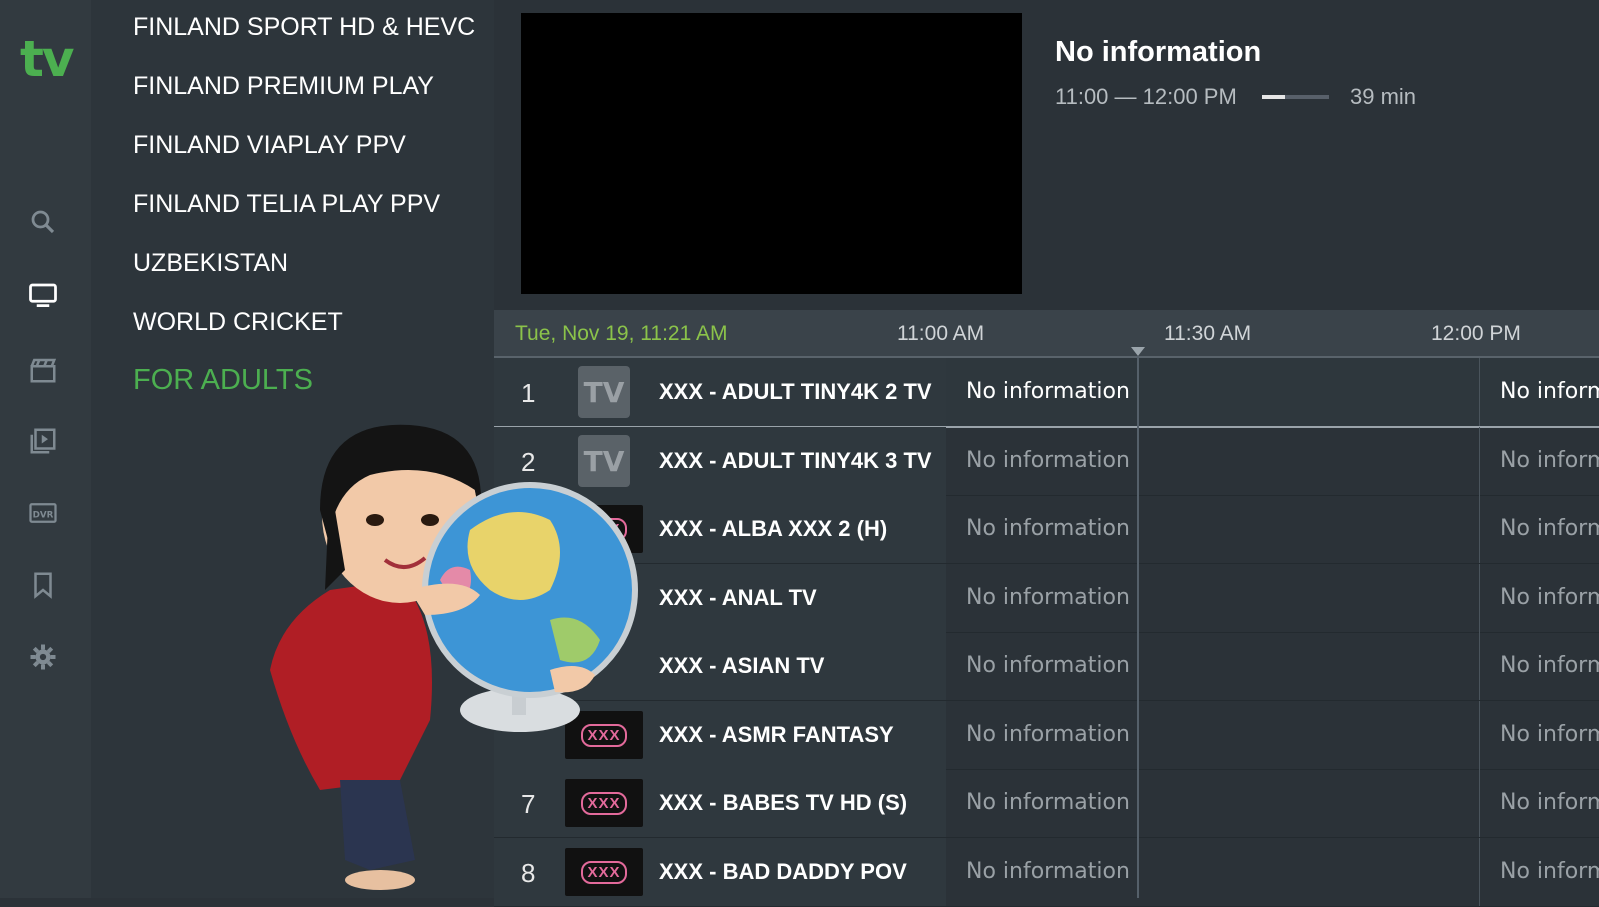  Describe the element at coordinates (43, 370) in the screenshot. I see `clapperboard-icon` at that location.